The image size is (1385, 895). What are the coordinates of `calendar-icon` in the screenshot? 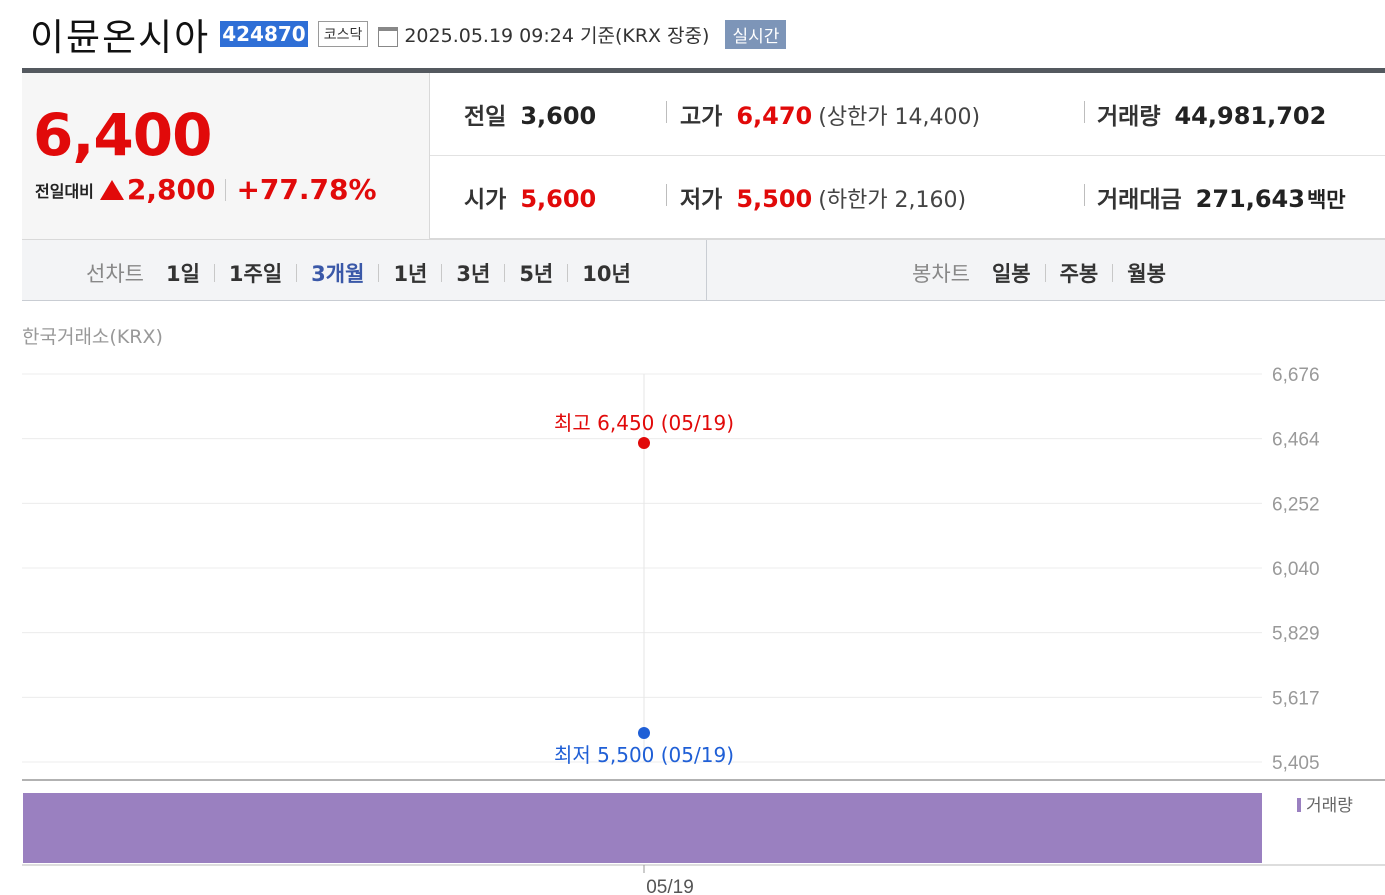 It's located at (388, 37).